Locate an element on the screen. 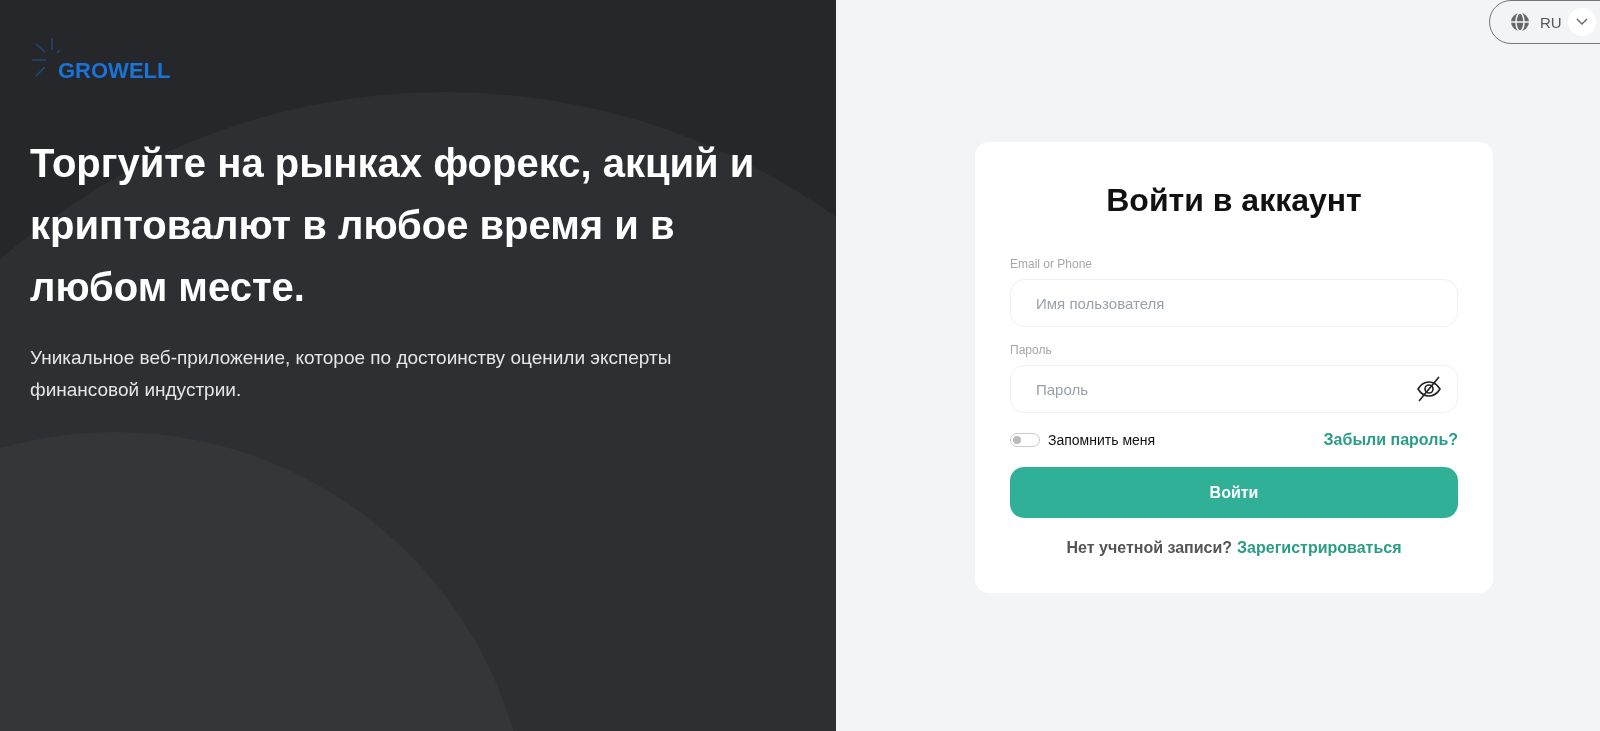  field-label: Пароль is located at coordinates (1031, 350).